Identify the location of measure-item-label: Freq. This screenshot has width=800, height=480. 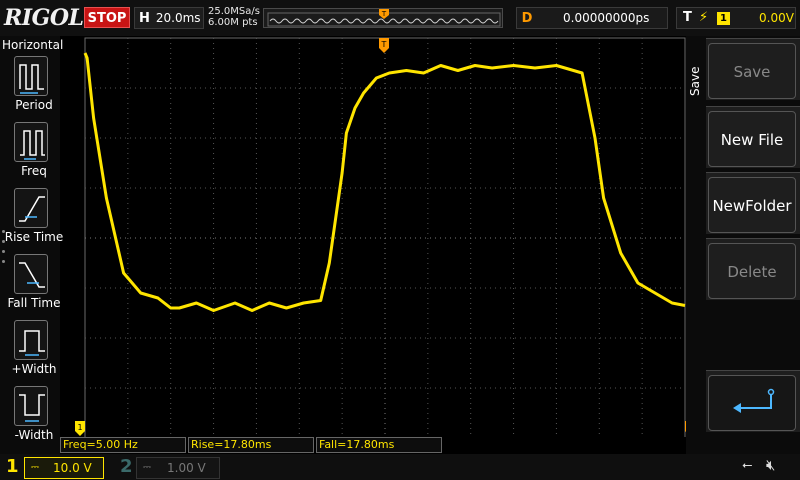
(34, 171).